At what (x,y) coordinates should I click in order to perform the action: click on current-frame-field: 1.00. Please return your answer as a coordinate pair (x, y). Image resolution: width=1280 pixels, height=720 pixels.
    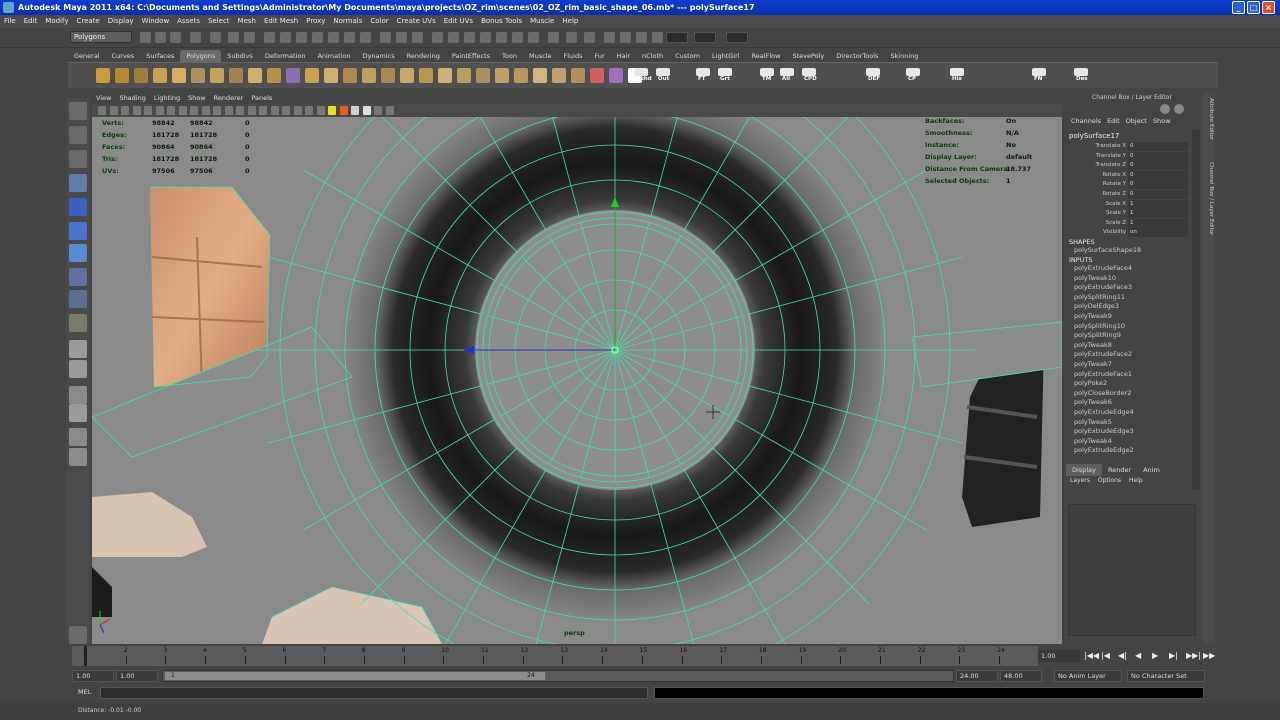
    Looking at the image, I should click on (1059, 656).